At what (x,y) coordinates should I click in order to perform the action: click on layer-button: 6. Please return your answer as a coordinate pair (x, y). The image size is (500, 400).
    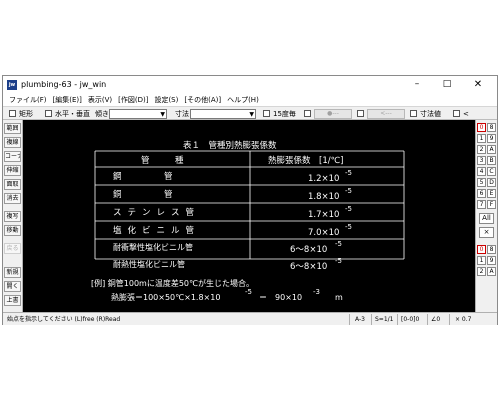
    Looking at the image, I should click on (481, 193).